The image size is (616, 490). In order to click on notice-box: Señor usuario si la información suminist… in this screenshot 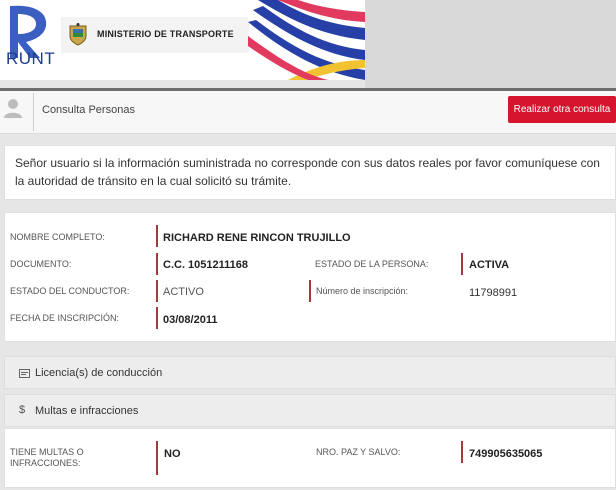, I will do `click(310, 172)`.